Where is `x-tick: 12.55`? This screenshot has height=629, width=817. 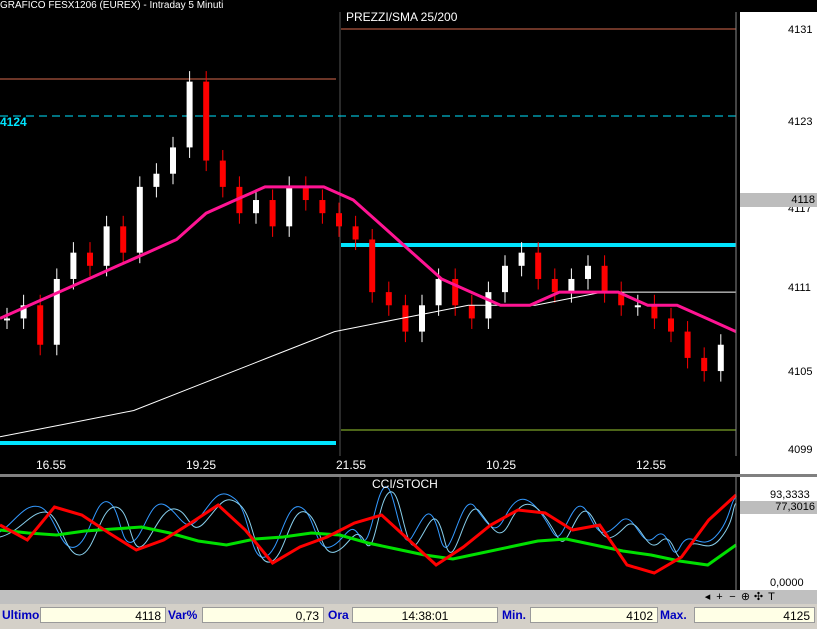 x-tick: 12.55 is located at coordinates (651, 465).